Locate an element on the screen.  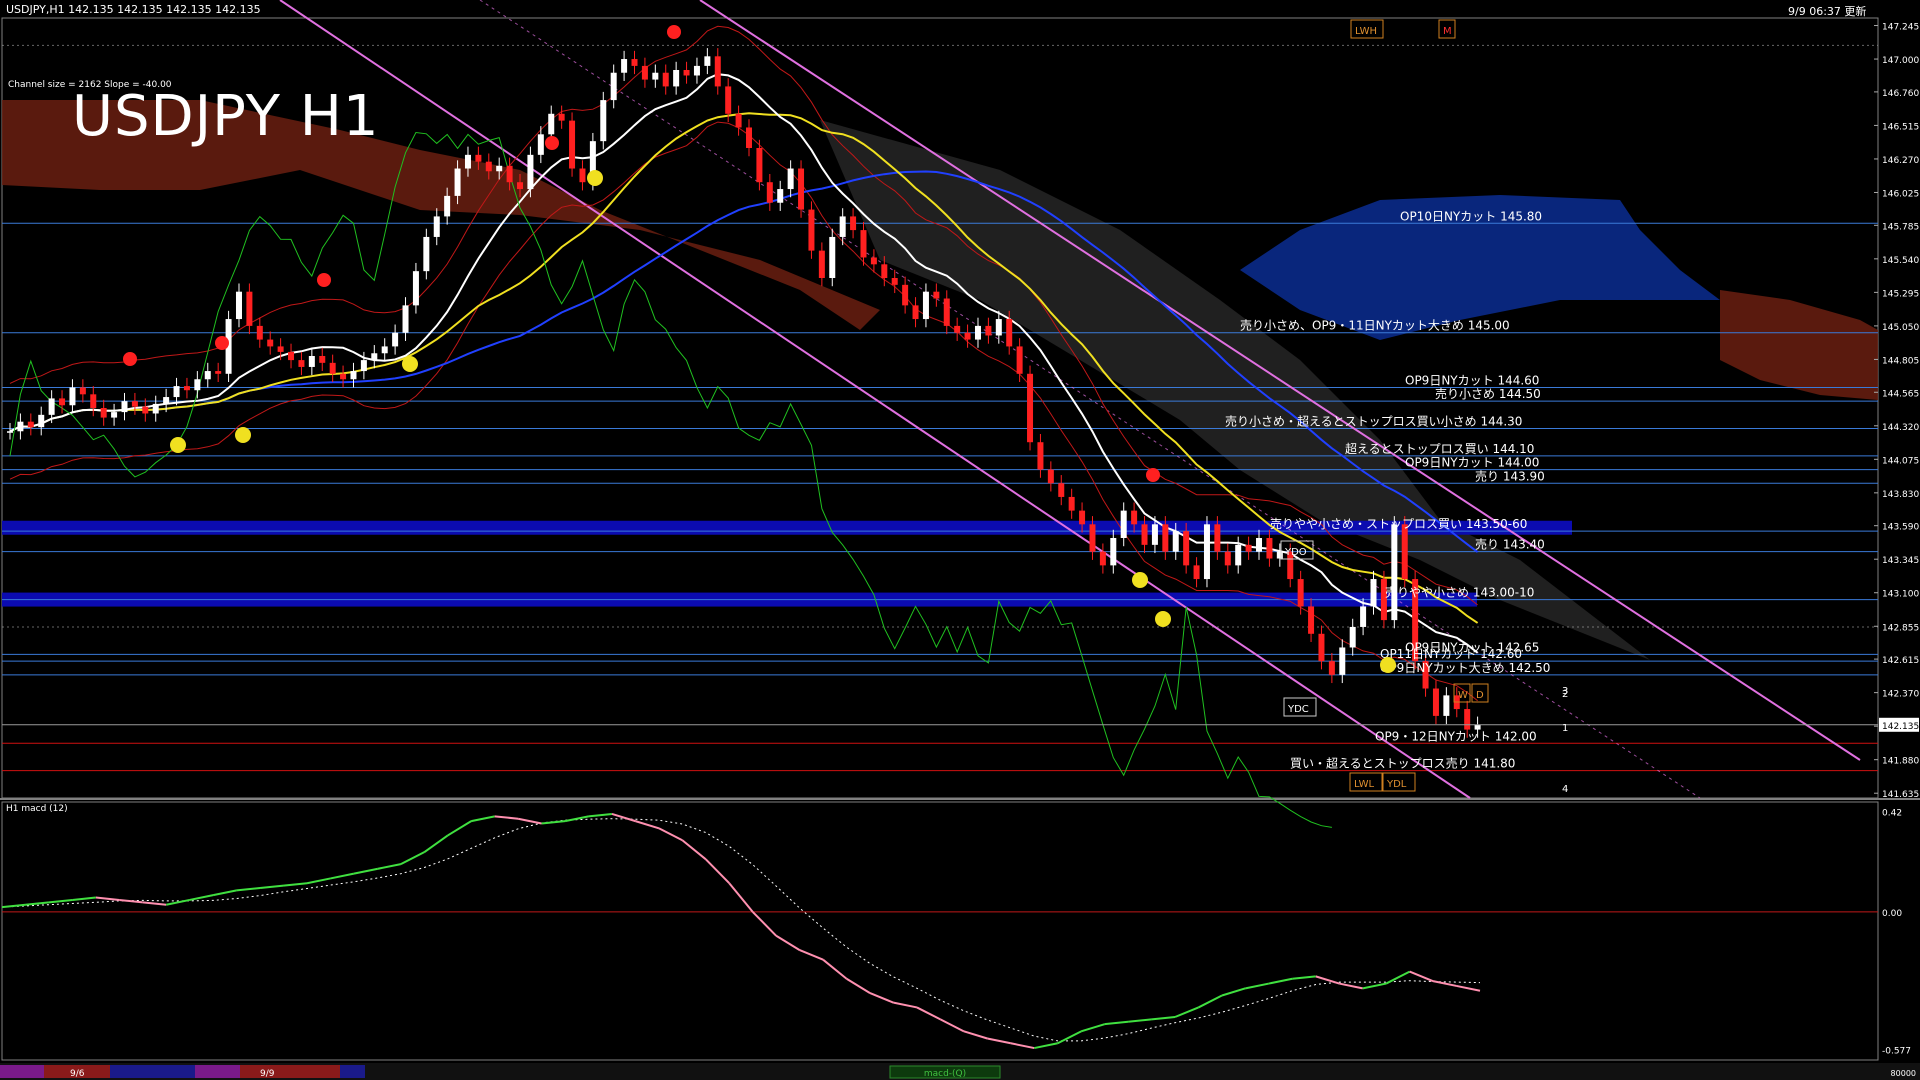
axis-label: 142.370 is located at coordinates (1900, 695).